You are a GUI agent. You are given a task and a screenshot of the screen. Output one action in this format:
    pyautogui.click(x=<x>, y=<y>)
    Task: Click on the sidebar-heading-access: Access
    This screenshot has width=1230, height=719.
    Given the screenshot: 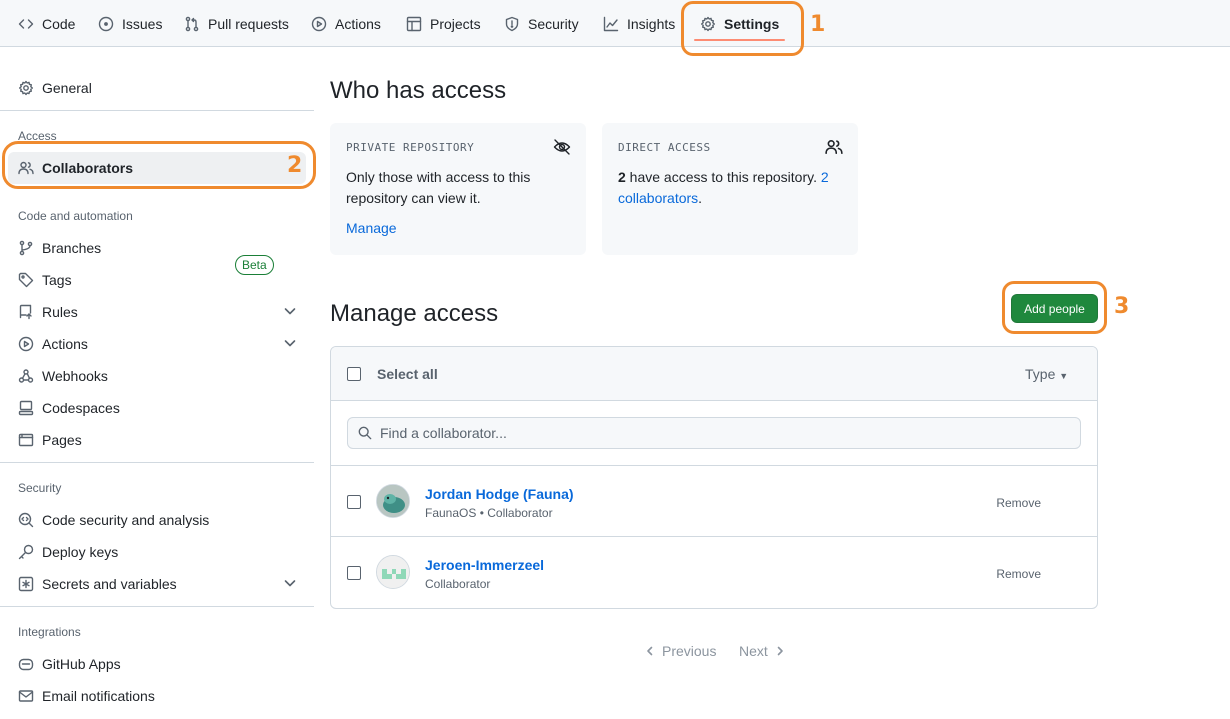 What is the action you would take?
    pyautogui.click(x=37, y=136)
    